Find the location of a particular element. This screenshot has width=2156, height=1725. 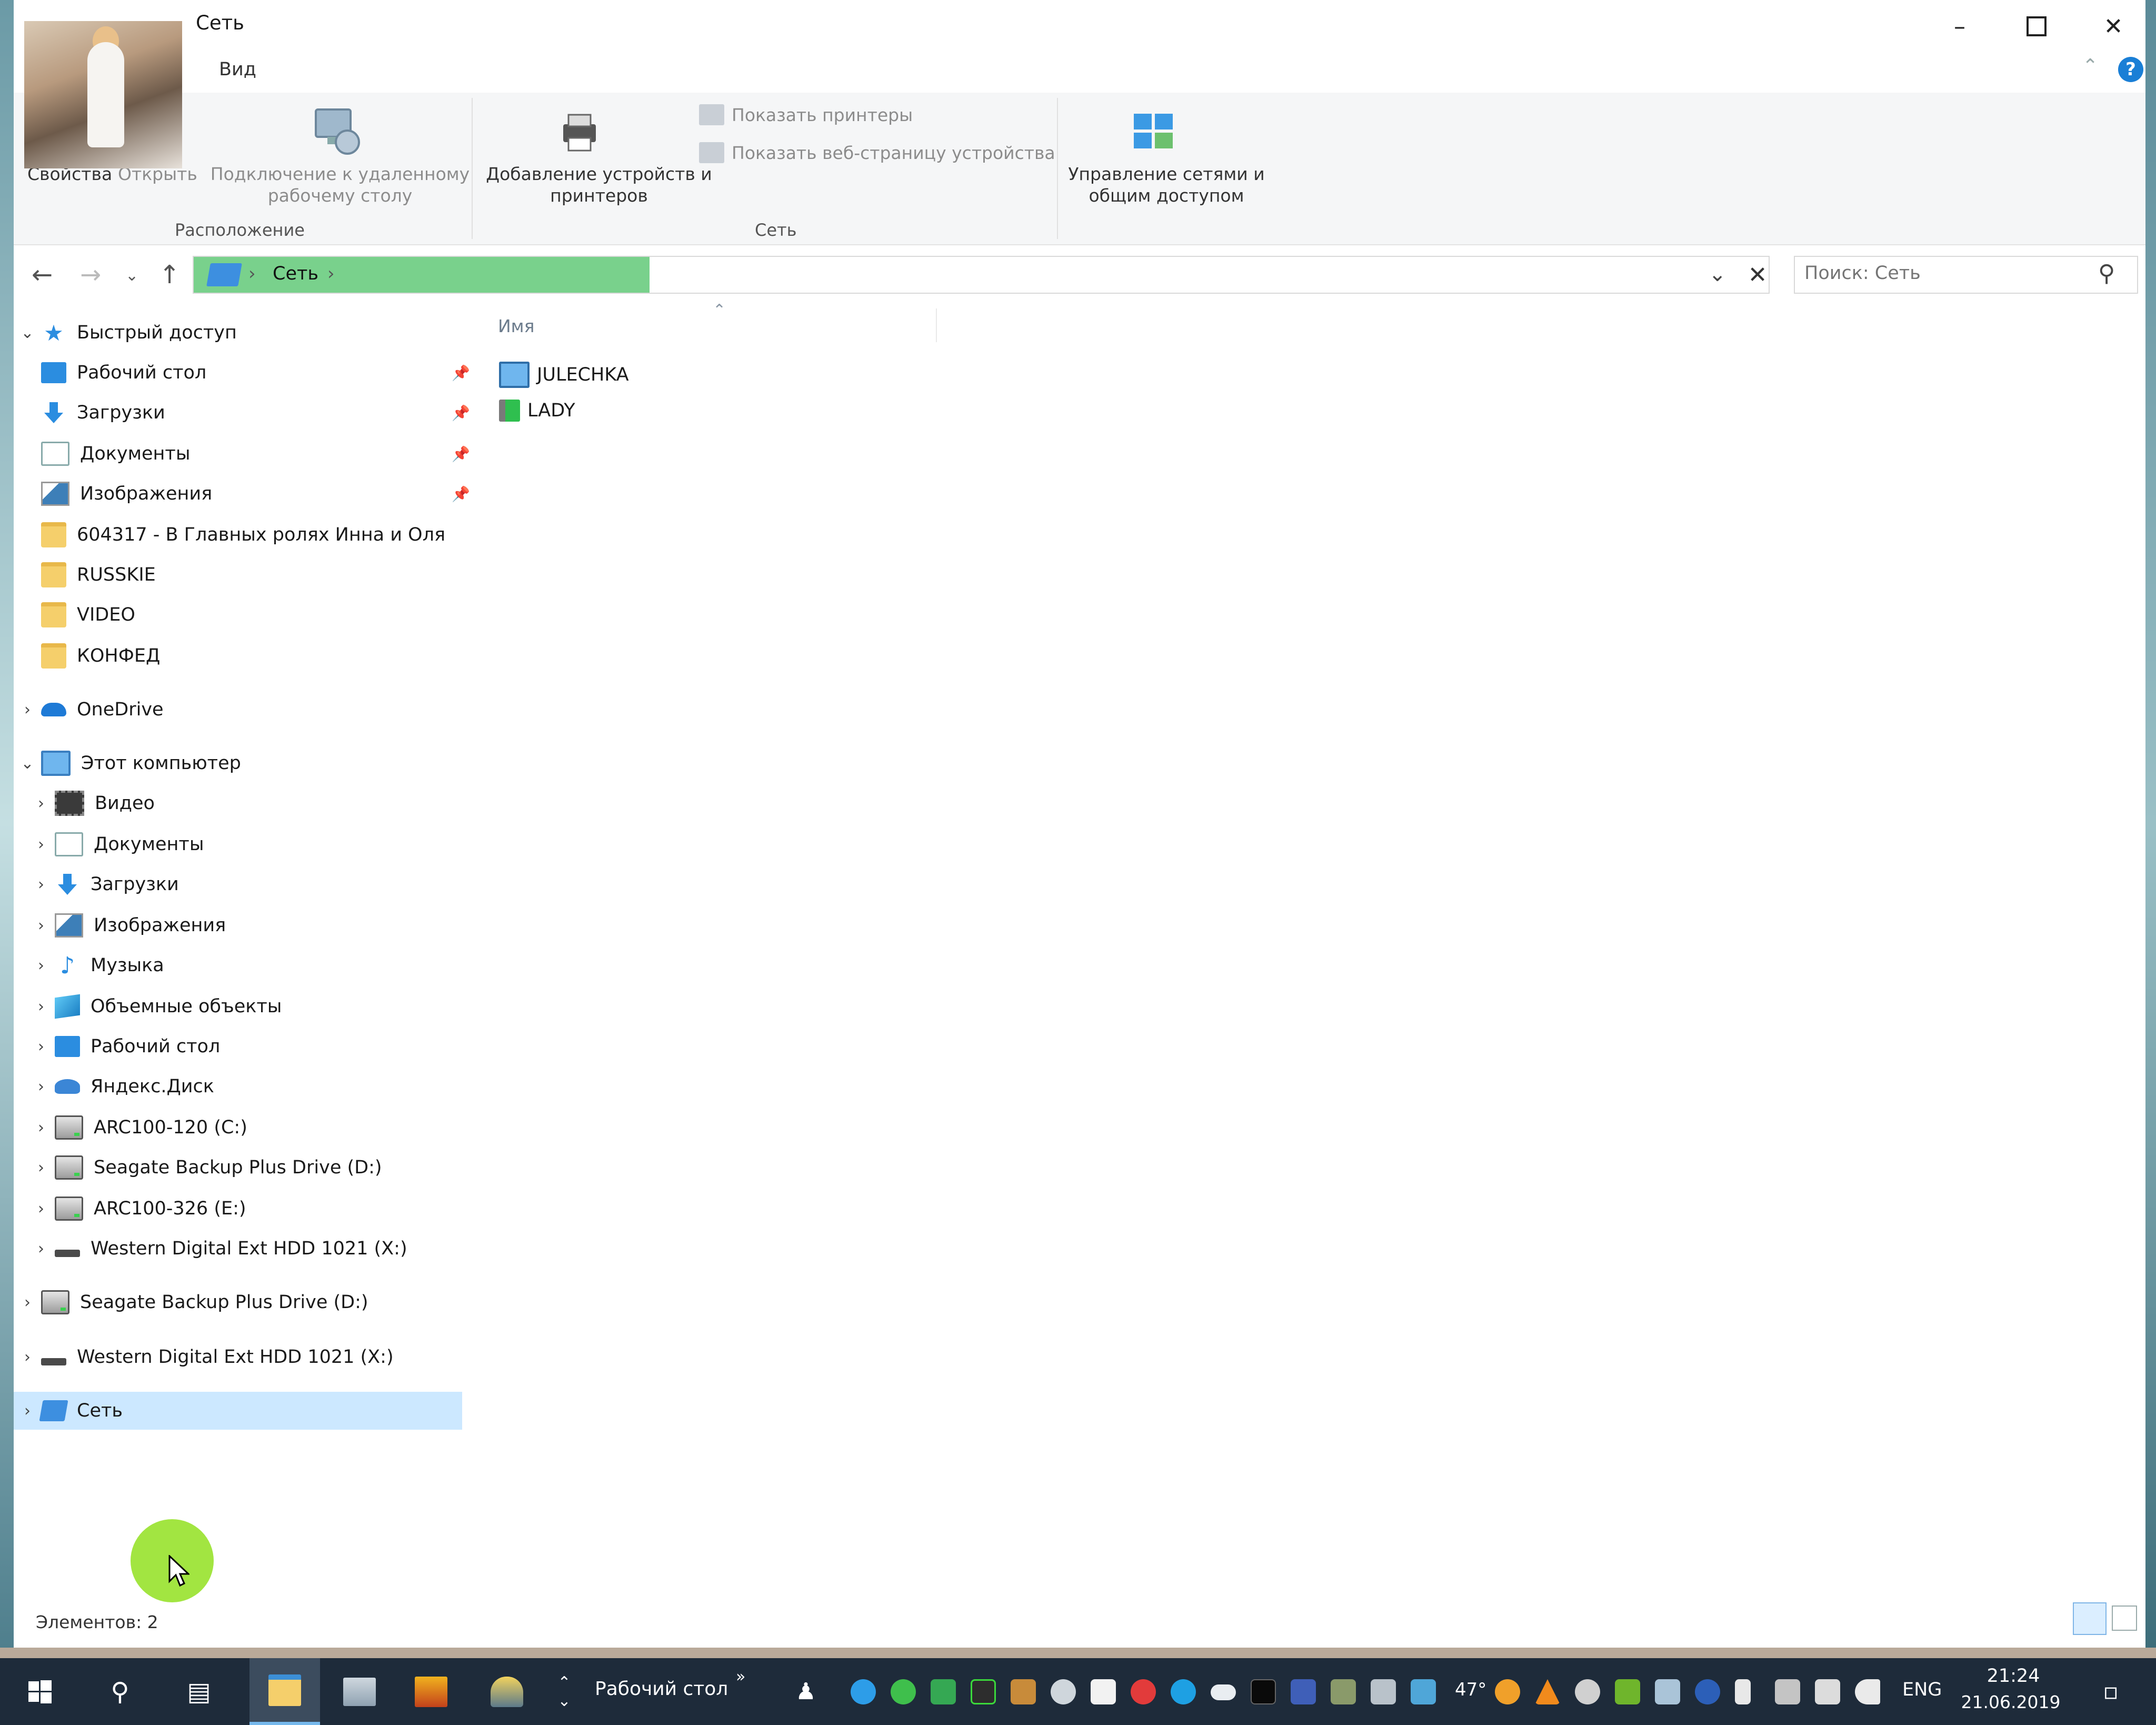

tree-item-downloads: › Загрузки is located at coordinates (248, 884).